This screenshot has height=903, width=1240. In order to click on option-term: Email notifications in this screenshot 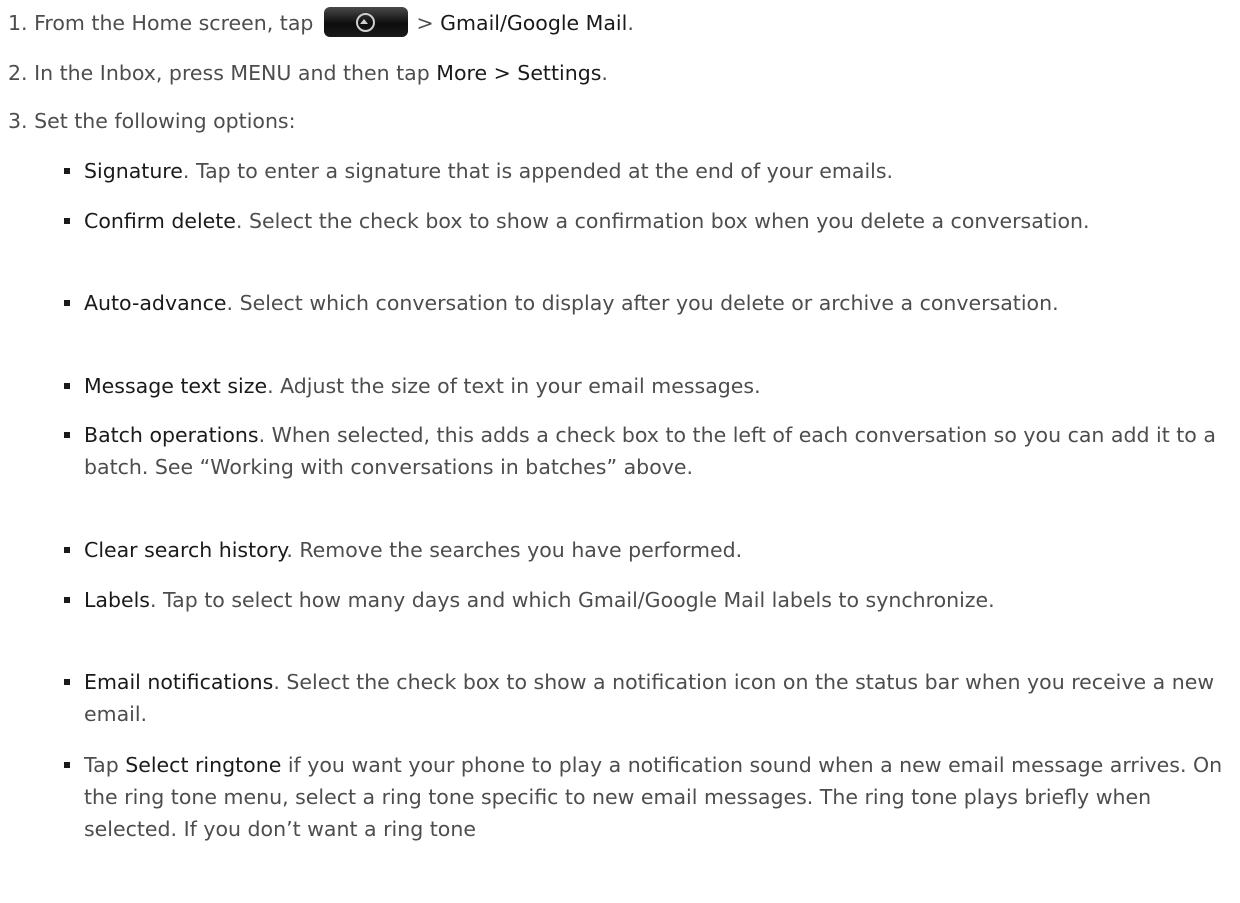, I will do `click(179, 682)`.